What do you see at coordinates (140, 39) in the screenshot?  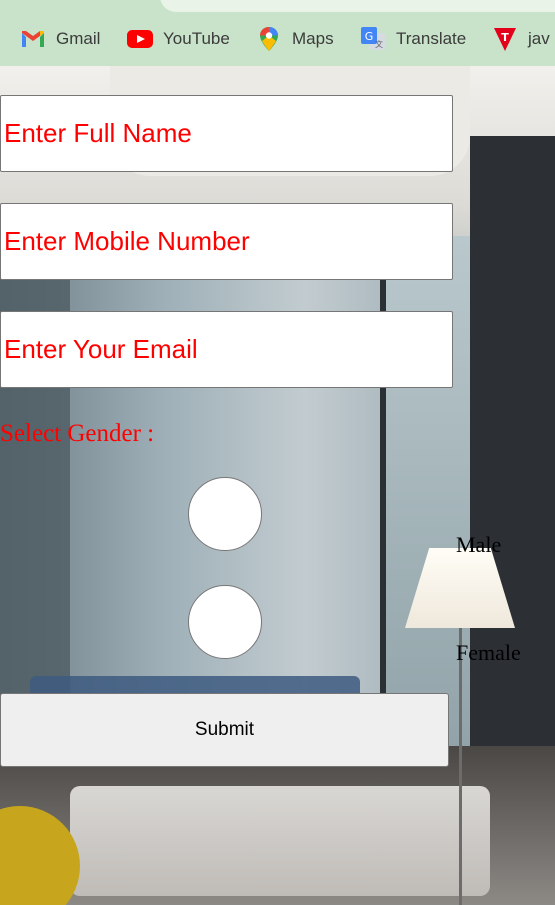 I see `youtube-icon` at bounding box center [140, 39].